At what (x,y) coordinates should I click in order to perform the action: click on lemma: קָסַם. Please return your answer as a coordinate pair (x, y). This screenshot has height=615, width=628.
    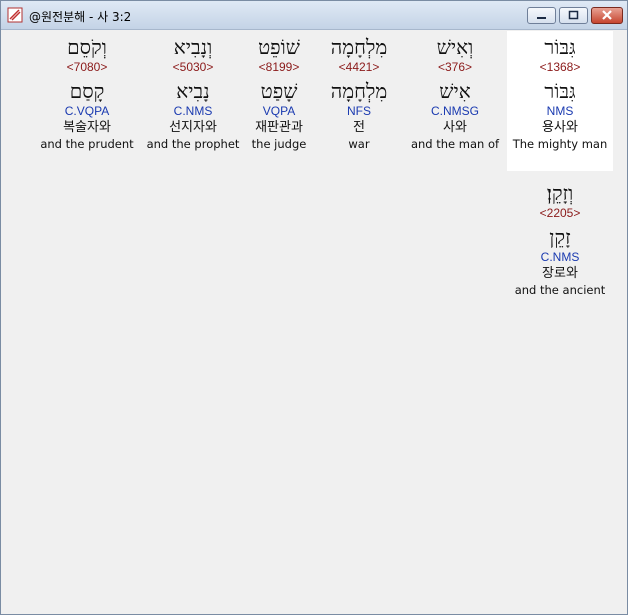
    Looking at the image, I should click on (87, 91).